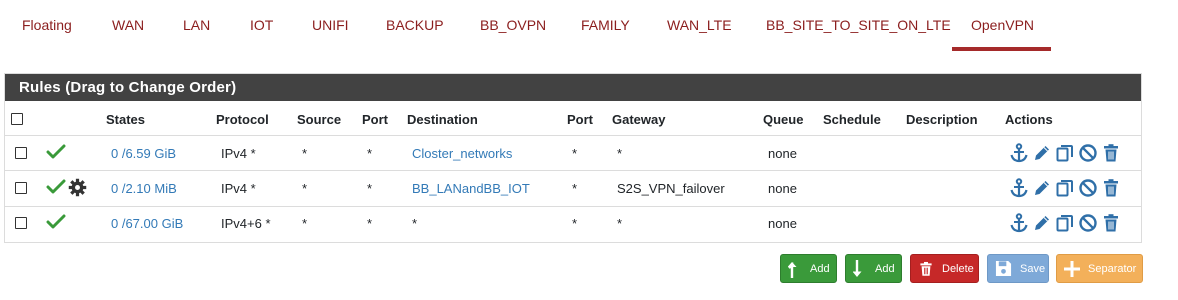 This screenshot has width=1178, height=300. What do you see at coordinates (852, 119) in the screenshot?
I see `header-schedule: Schedule` at bounding box center [852, 119].